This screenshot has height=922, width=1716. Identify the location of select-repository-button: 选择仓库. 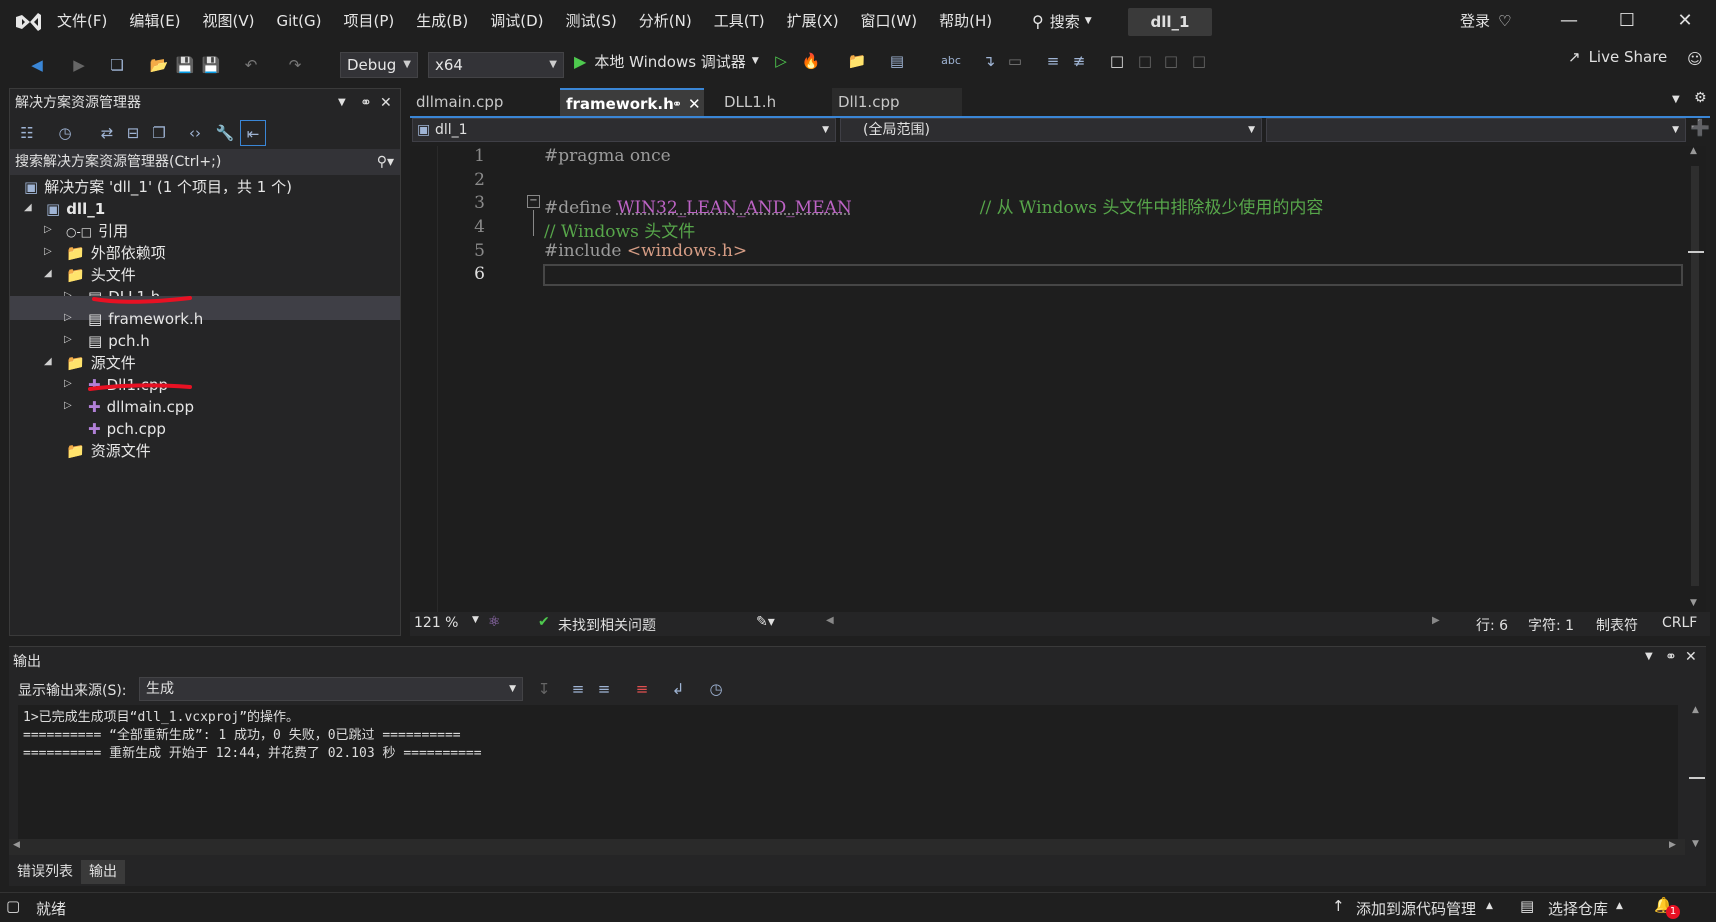
(1578, 908).